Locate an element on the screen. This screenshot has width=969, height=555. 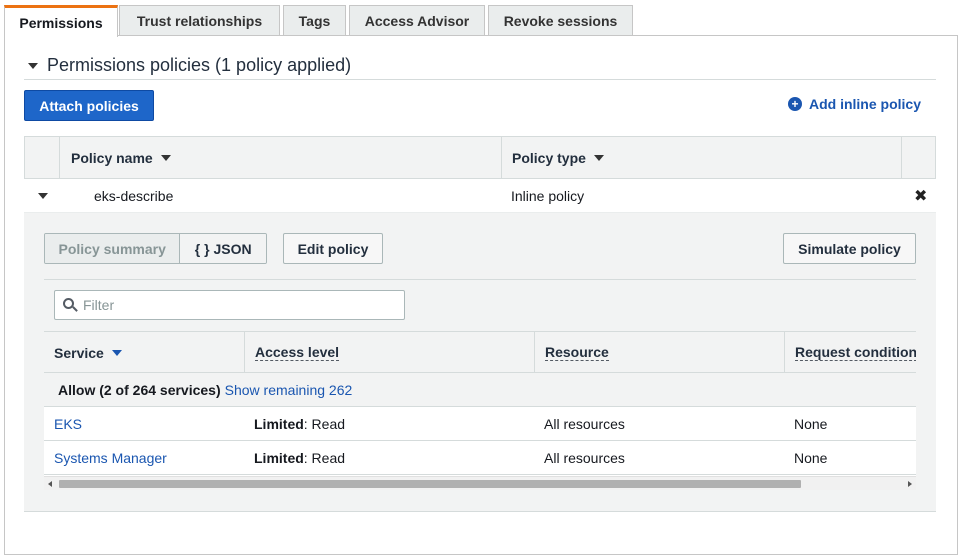
add-inline-policy-link: + Add inline policy is located at coordinates (854, 104).